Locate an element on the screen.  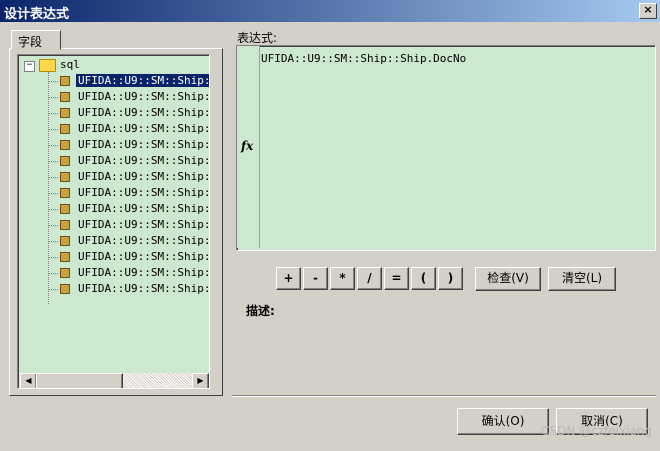
fx-gutter: fx is located at coordinates (248, 147).